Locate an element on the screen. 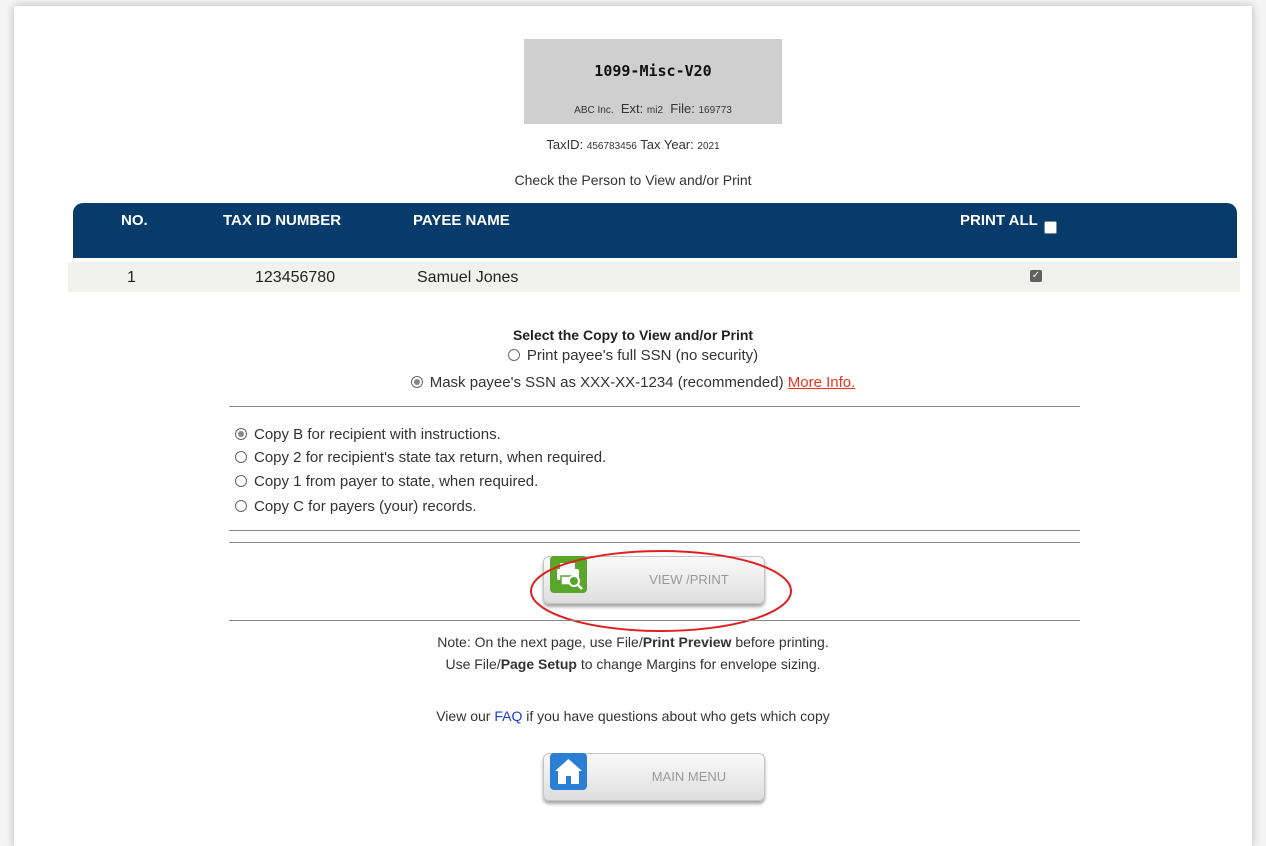  check-prompt: Check the Person to View and/or Print is located at coordinates (633, 180).